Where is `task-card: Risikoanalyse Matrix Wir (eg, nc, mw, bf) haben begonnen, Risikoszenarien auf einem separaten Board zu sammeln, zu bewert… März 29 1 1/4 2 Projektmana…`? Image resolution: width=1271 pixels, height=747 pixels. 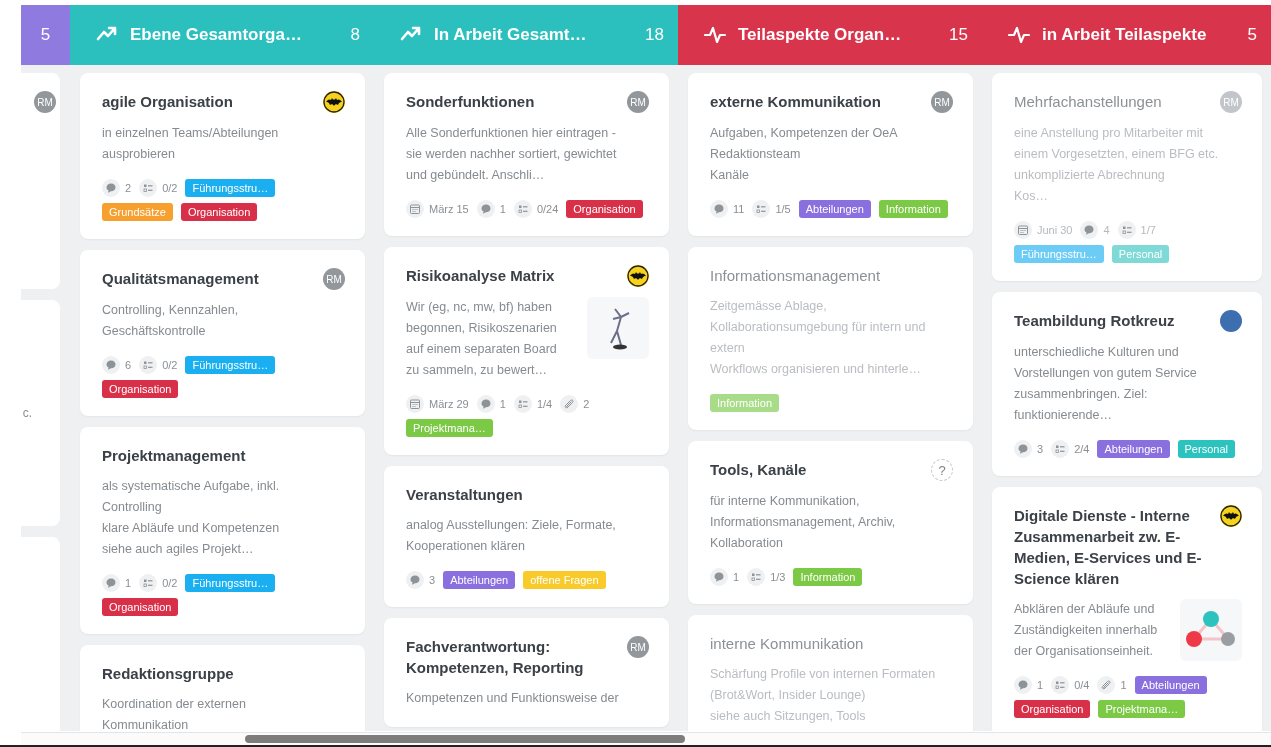 task-card: Risikoanalyse Matrix Wir (eg, nc, mw, bf) haben begonnen, Risikoszenarien auf einem separaten Board zu sammeln, zu bewert… März 29 1 1/4 2 Projektmana… is located at coordinates (526, 351).